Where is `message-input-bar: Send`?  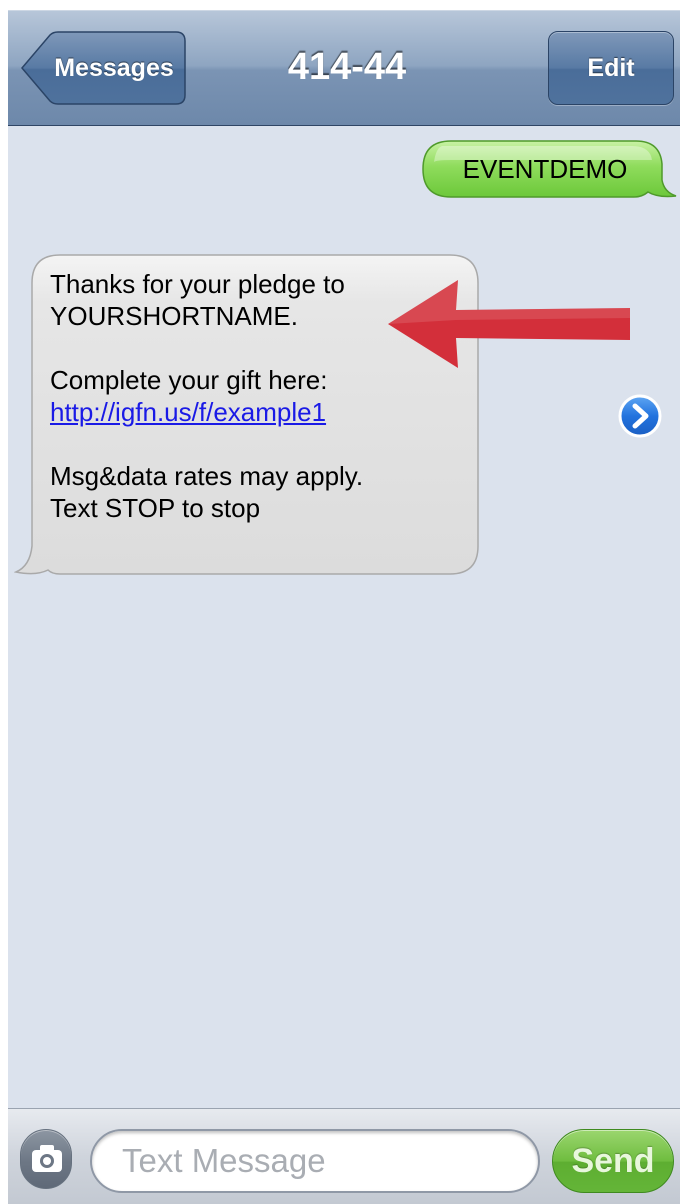
message-input-bar: Send is located at coordinates (344, 1156).